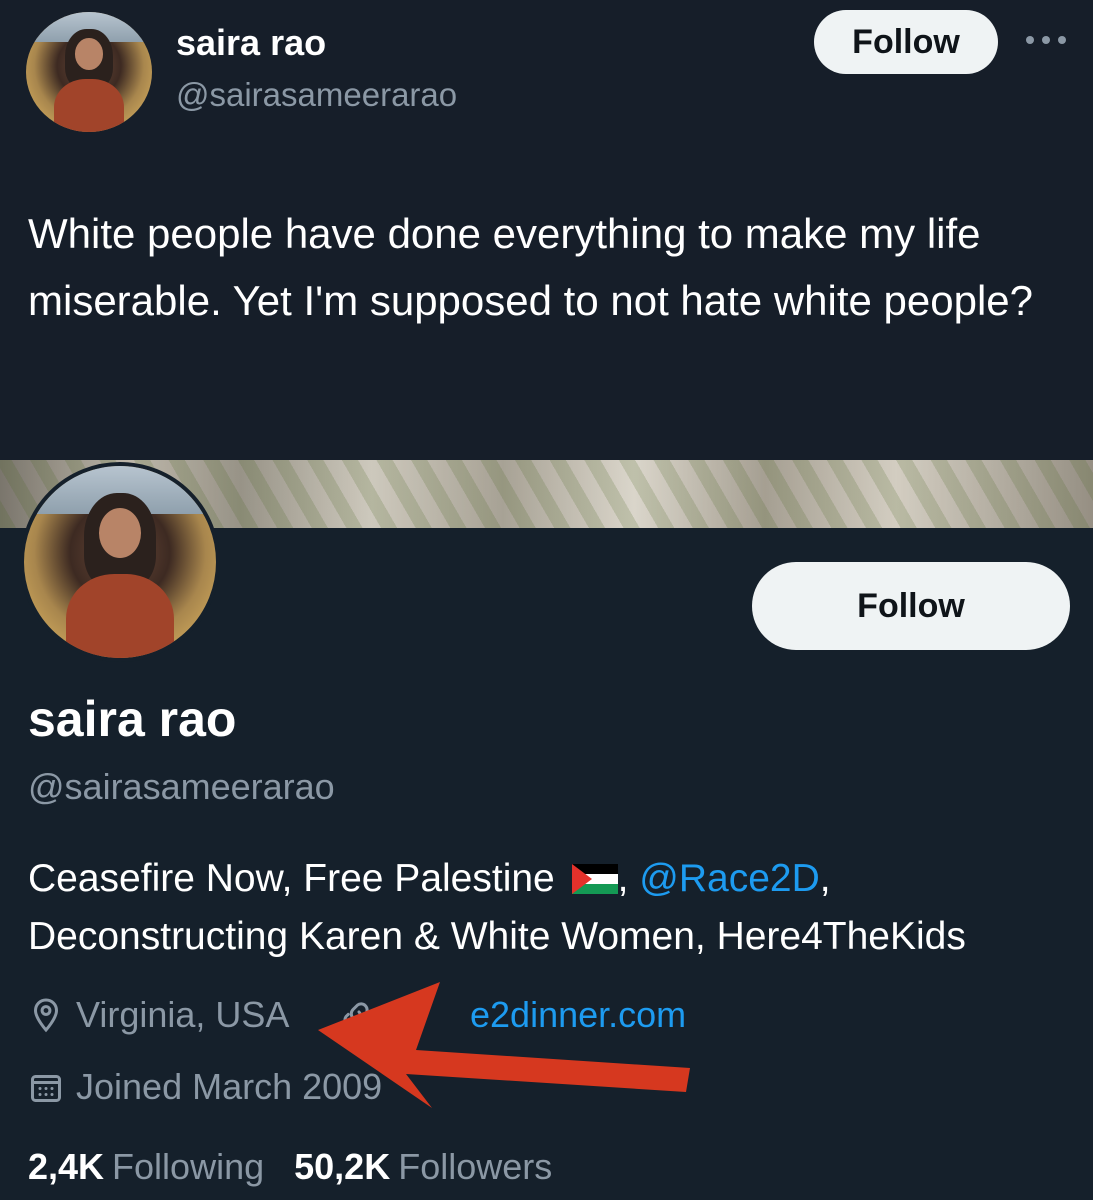 This screenshot has width=1093, height=1200. Describe the element at coordinates (132, 719) in the screenshot. I see `profile-name: saira rao` at that location.